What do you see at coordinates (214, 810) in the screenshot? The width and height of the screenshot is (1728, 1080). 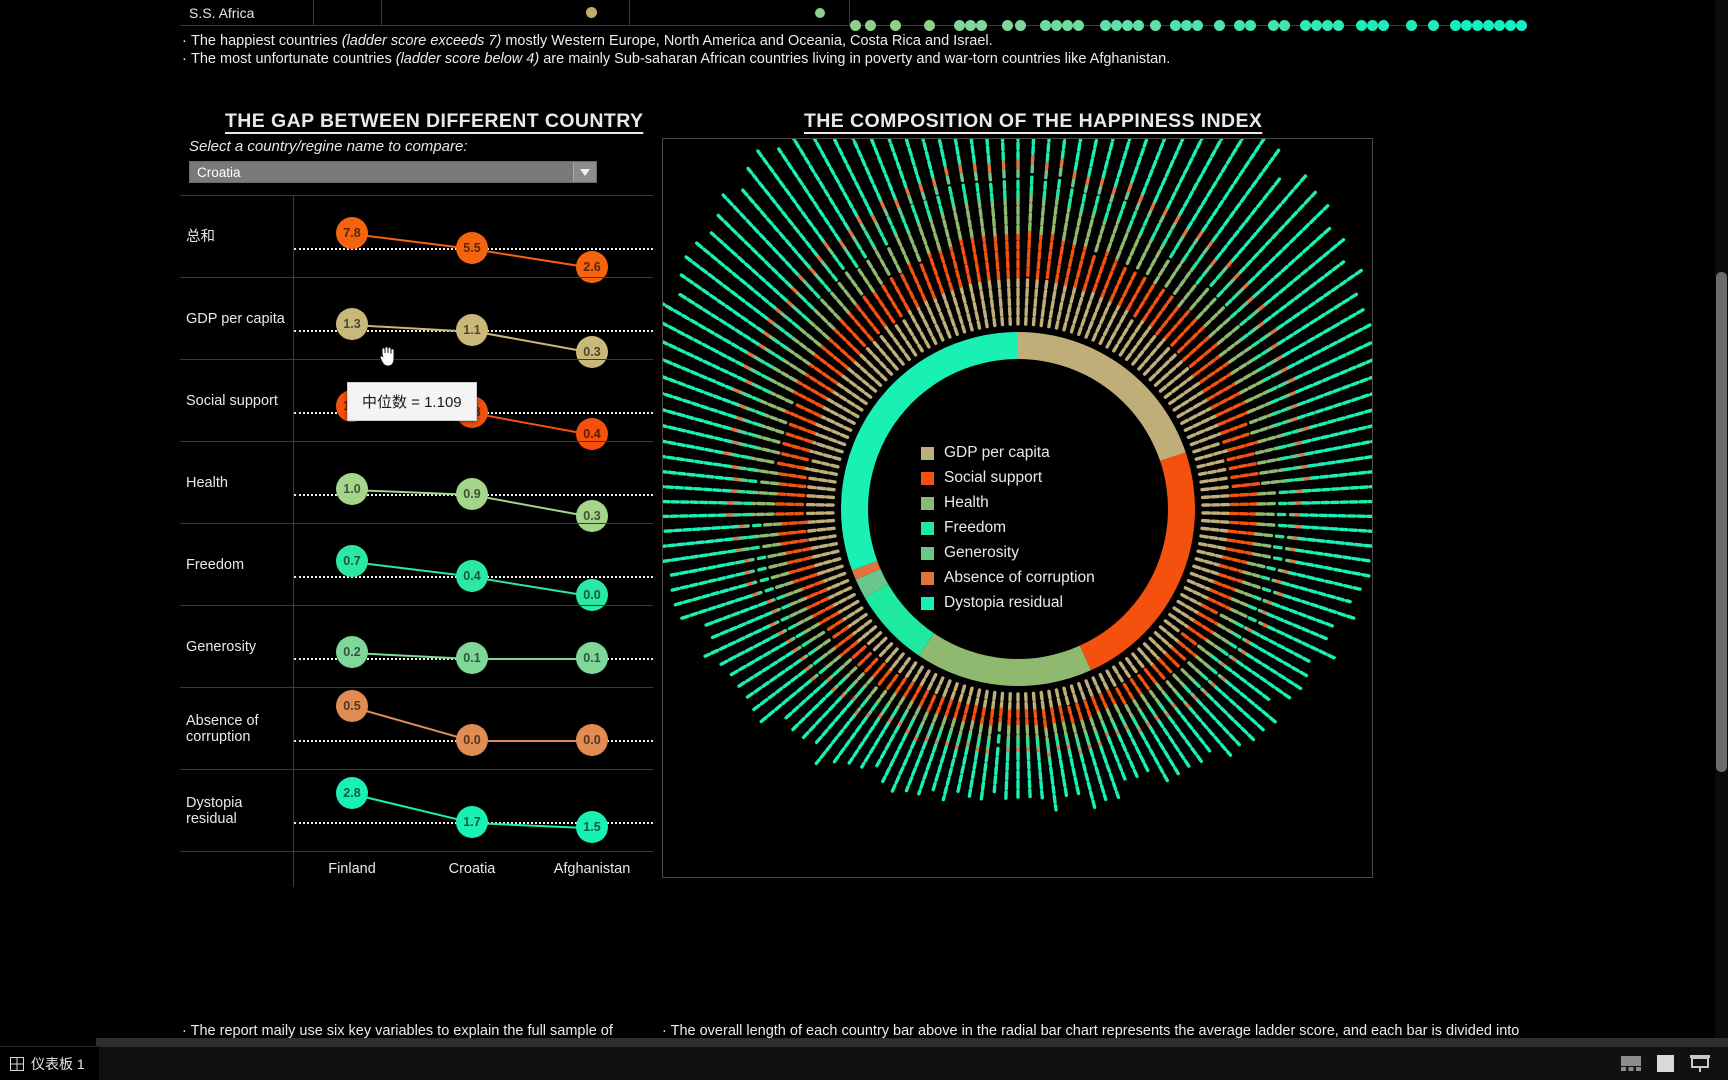 I see `slope-row-label: Dystopia residual` at bounding box center [214, 810].